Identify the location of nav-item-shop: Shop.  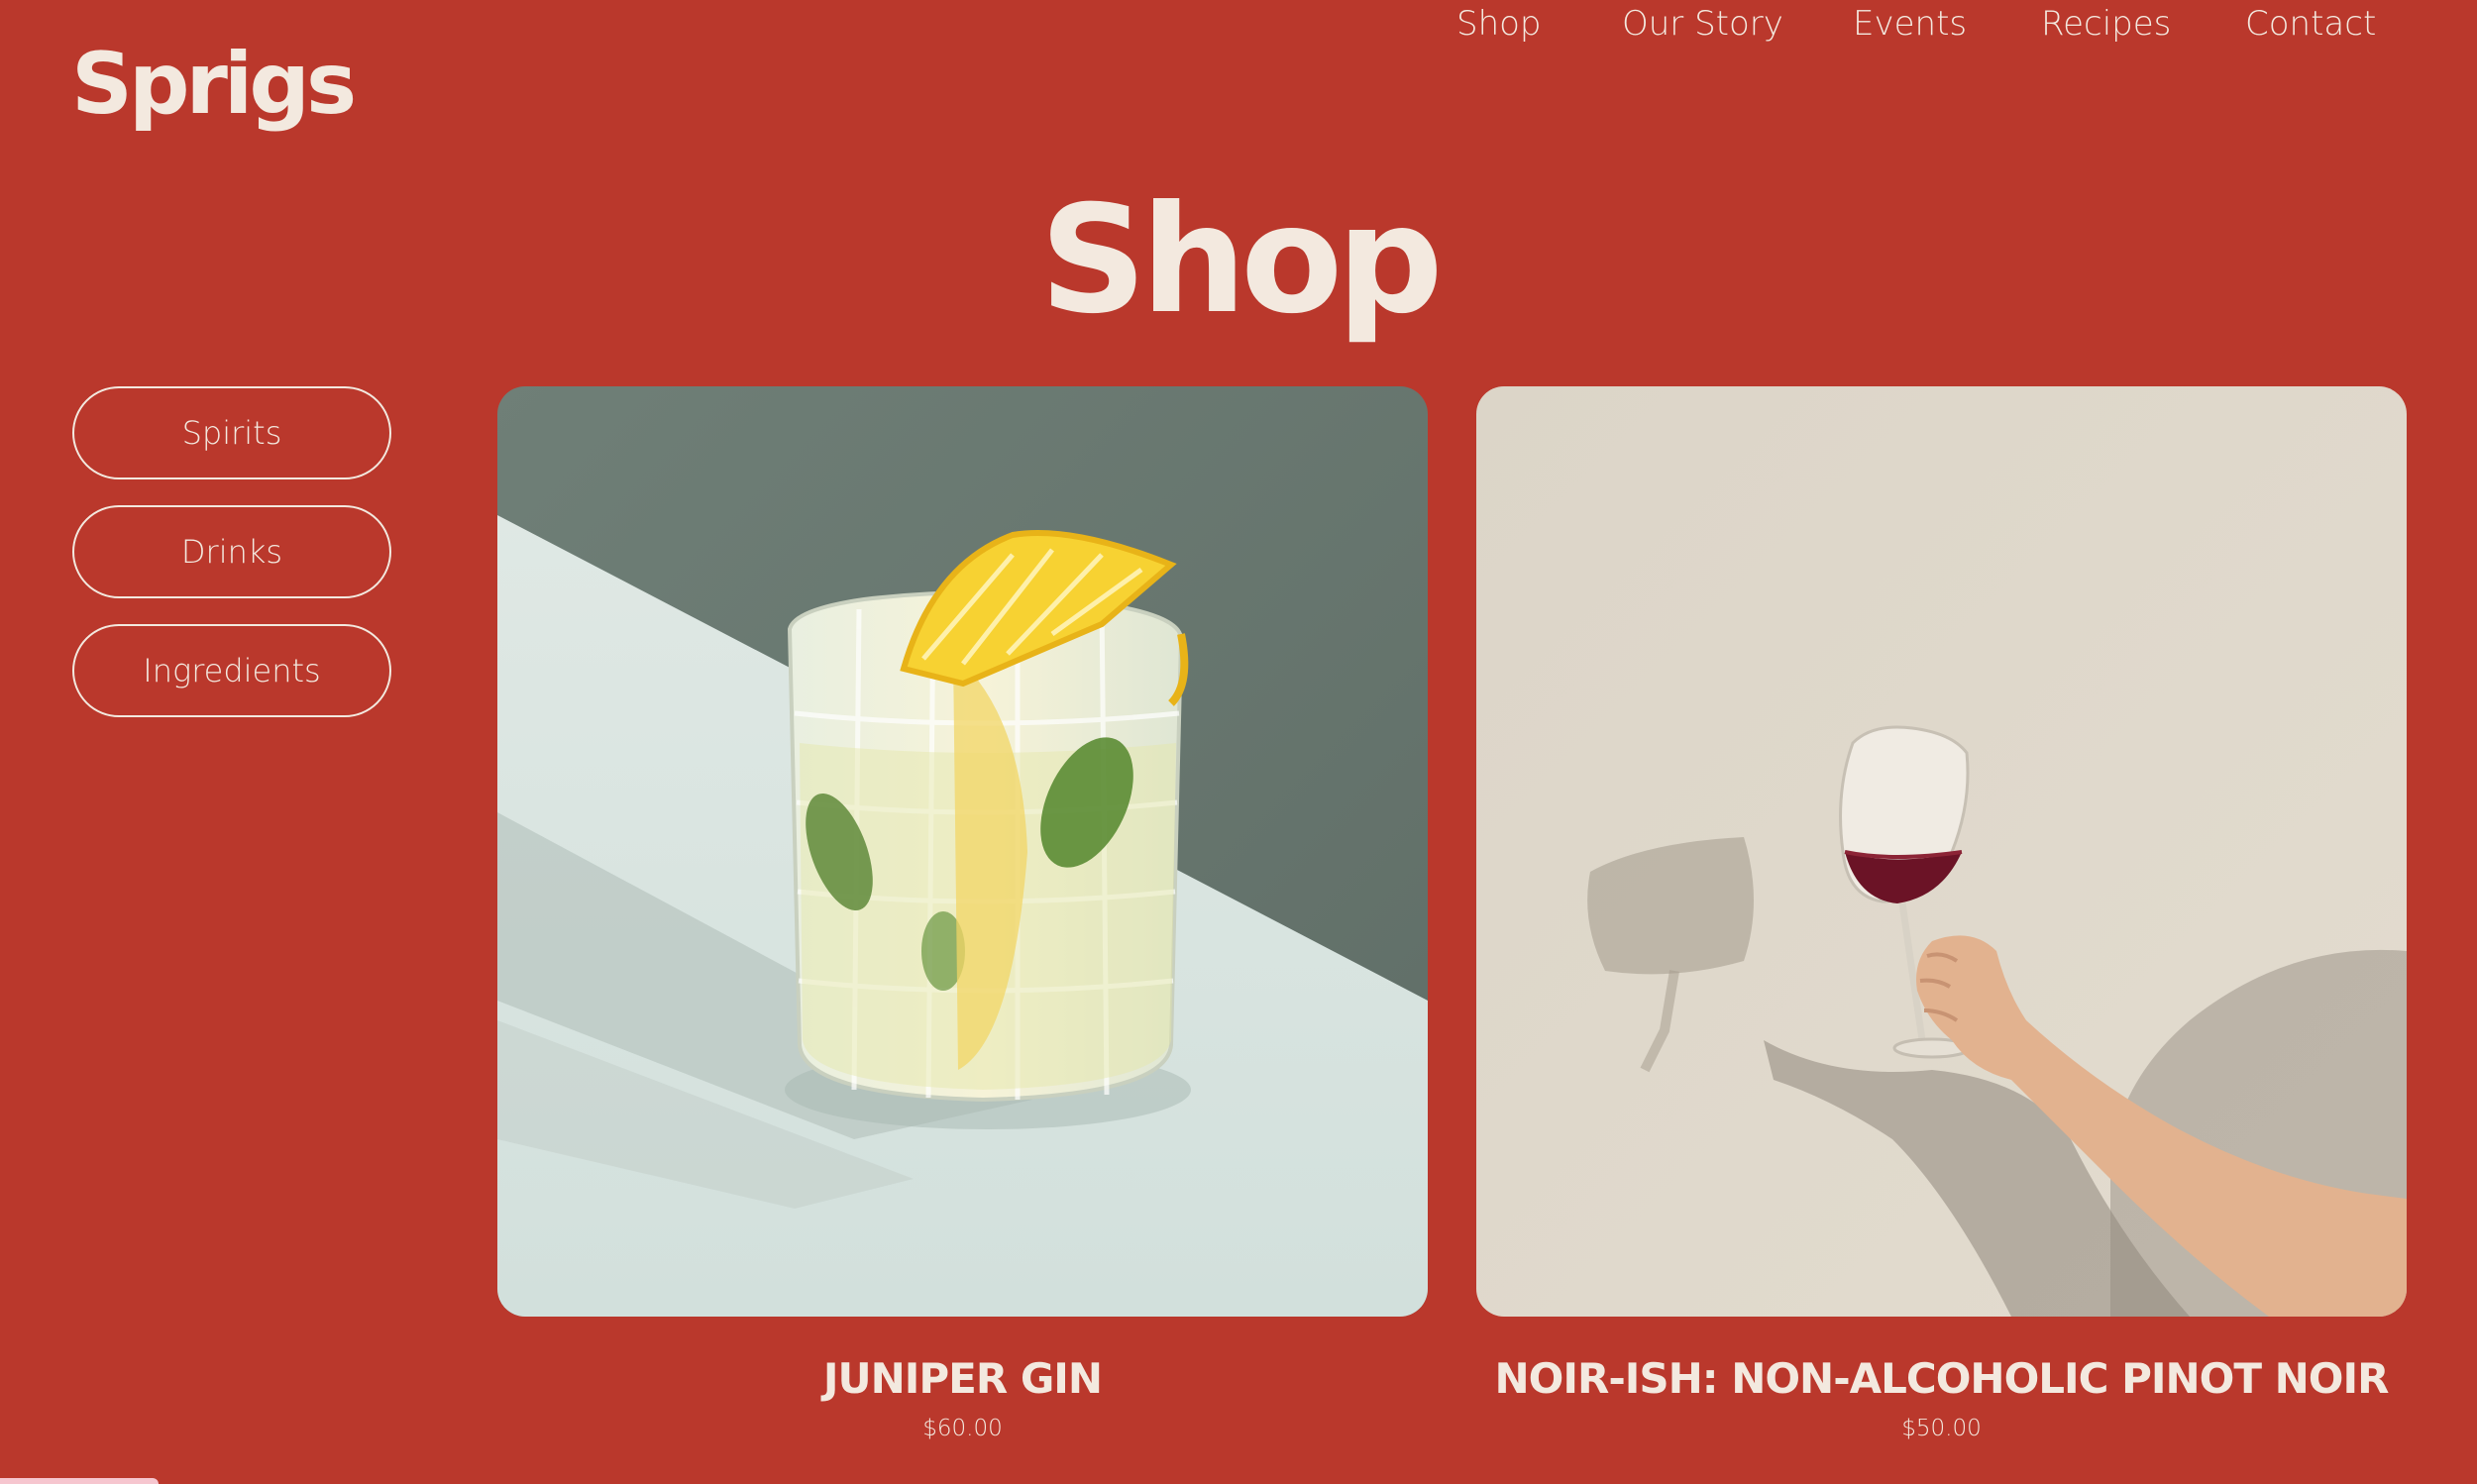
(1499, 24).